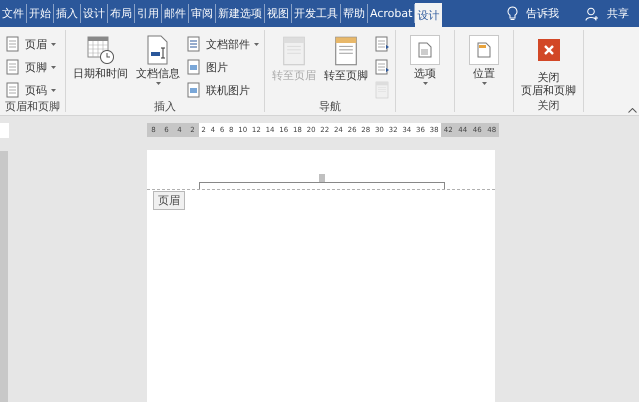 This screenshot has width=639, height=402. What do you see at coordinates (632, 110) in the screenshot?
I see `collapse-ribbon-icon` at bounding box center [632, 110].